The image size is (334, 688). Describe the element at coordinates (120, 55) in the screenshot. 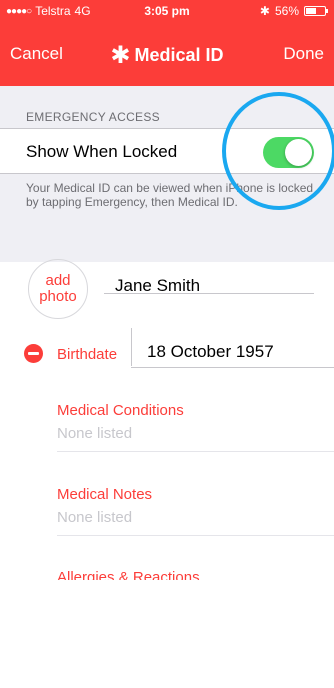

I see `asterisk-icon: ✱` at that location.